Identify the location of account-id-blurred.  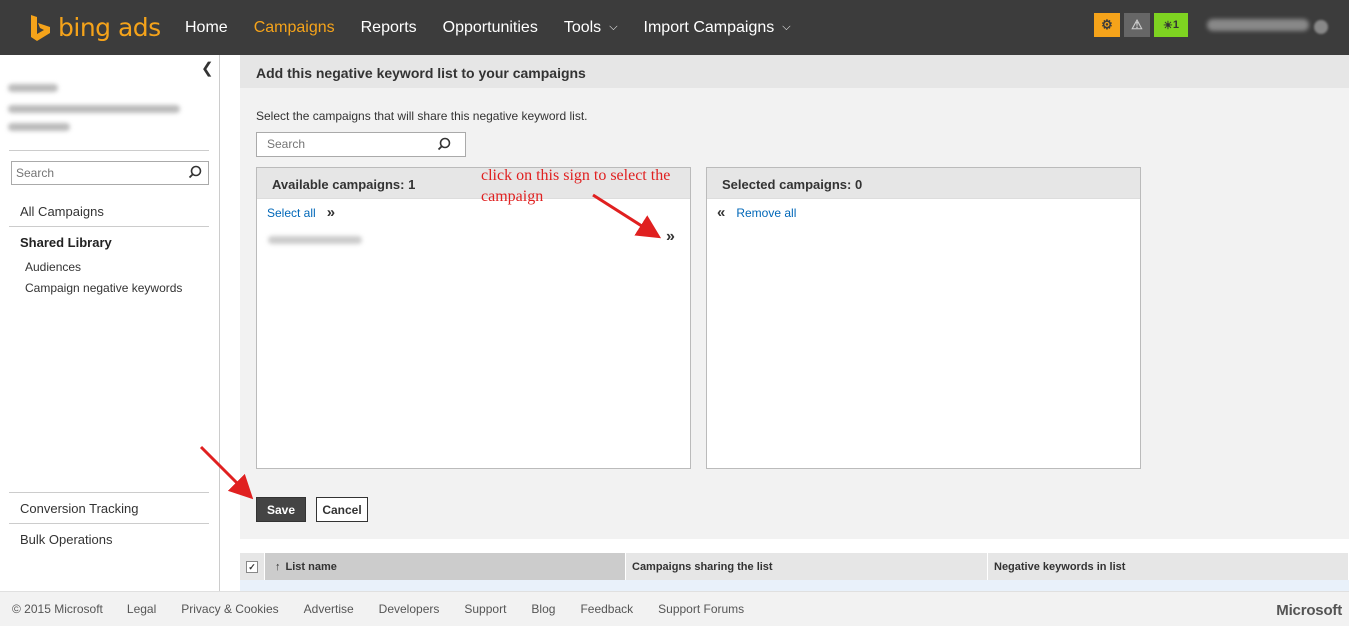
(39, 127).